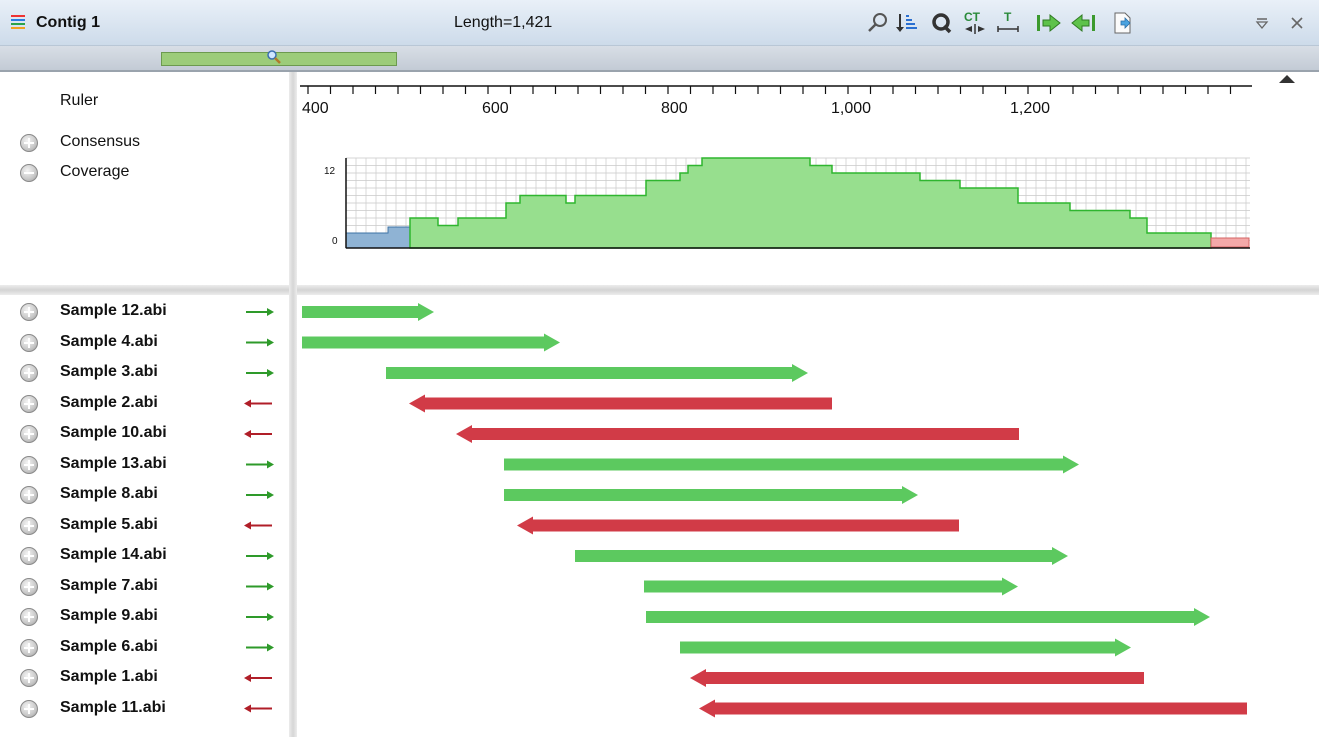  I want to click on sample-name: Sample 3.abi, so click(109, 372).